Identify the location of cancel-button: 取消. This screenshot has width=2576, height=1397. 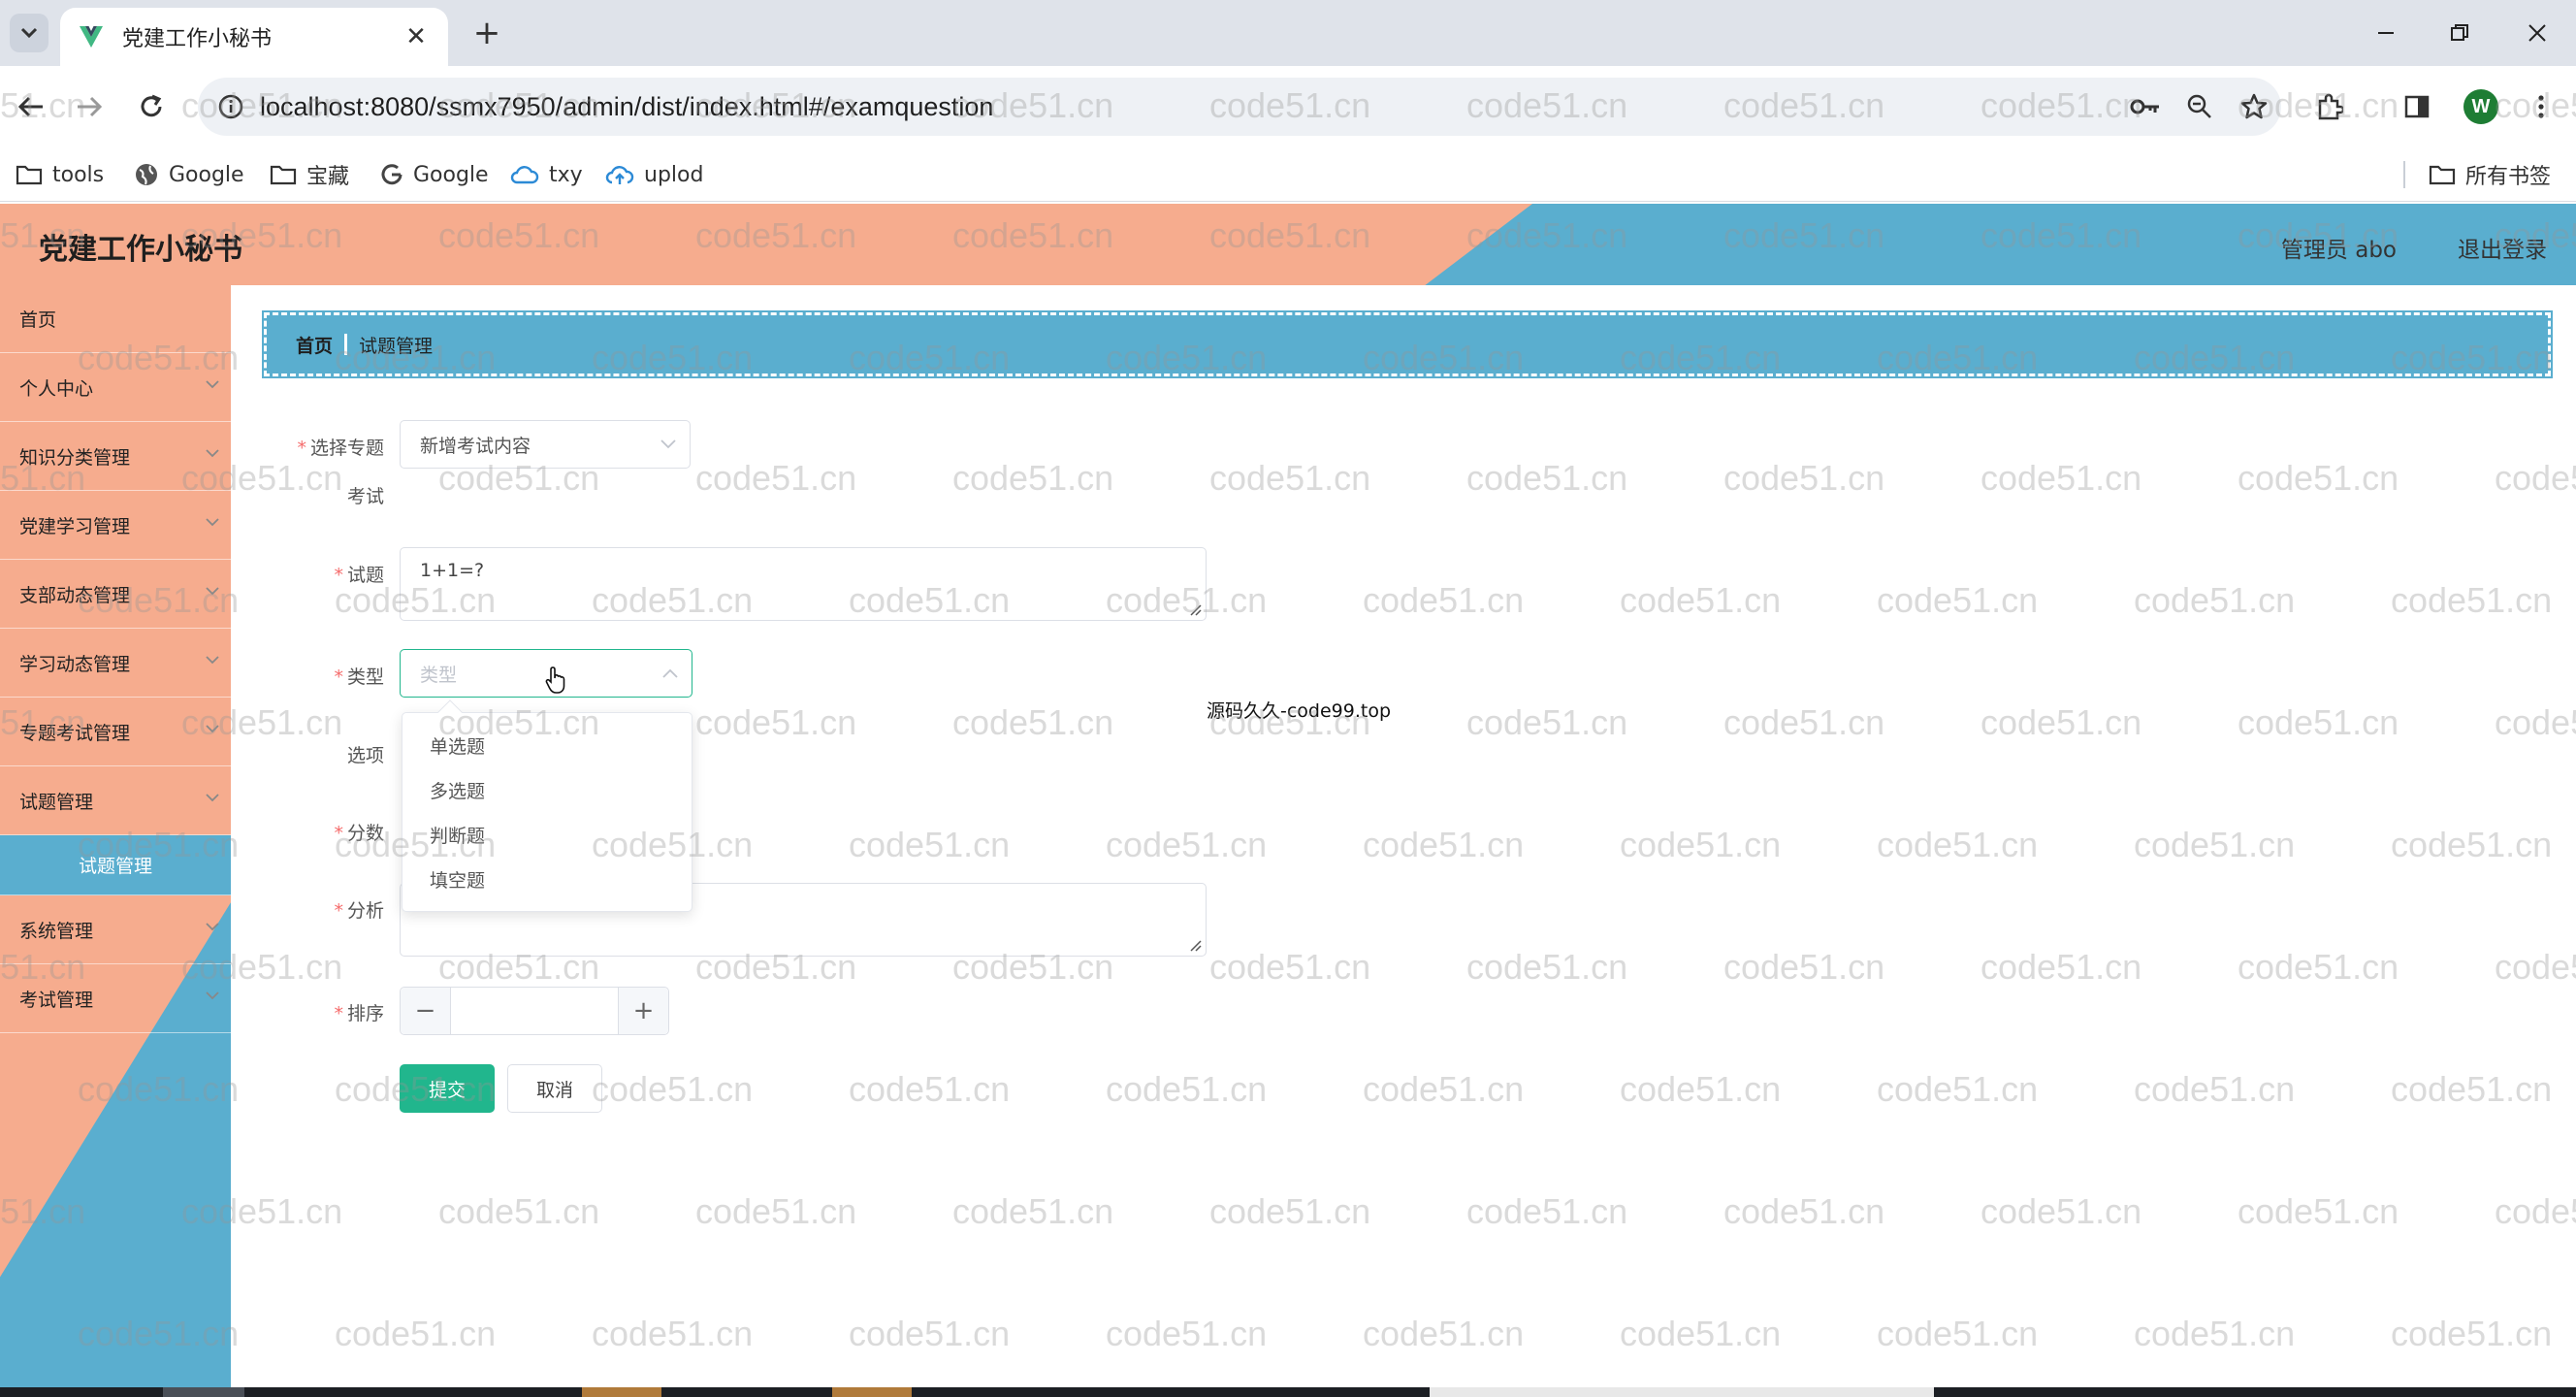
(554, 1088).